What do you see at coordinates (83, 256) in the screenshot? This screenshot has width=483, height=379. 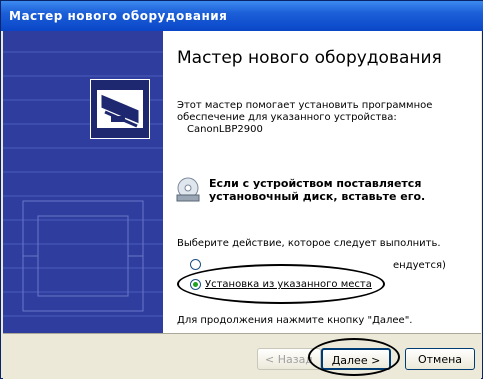 I see `circuit-pattern-icon` at bounding box center [83, 256].